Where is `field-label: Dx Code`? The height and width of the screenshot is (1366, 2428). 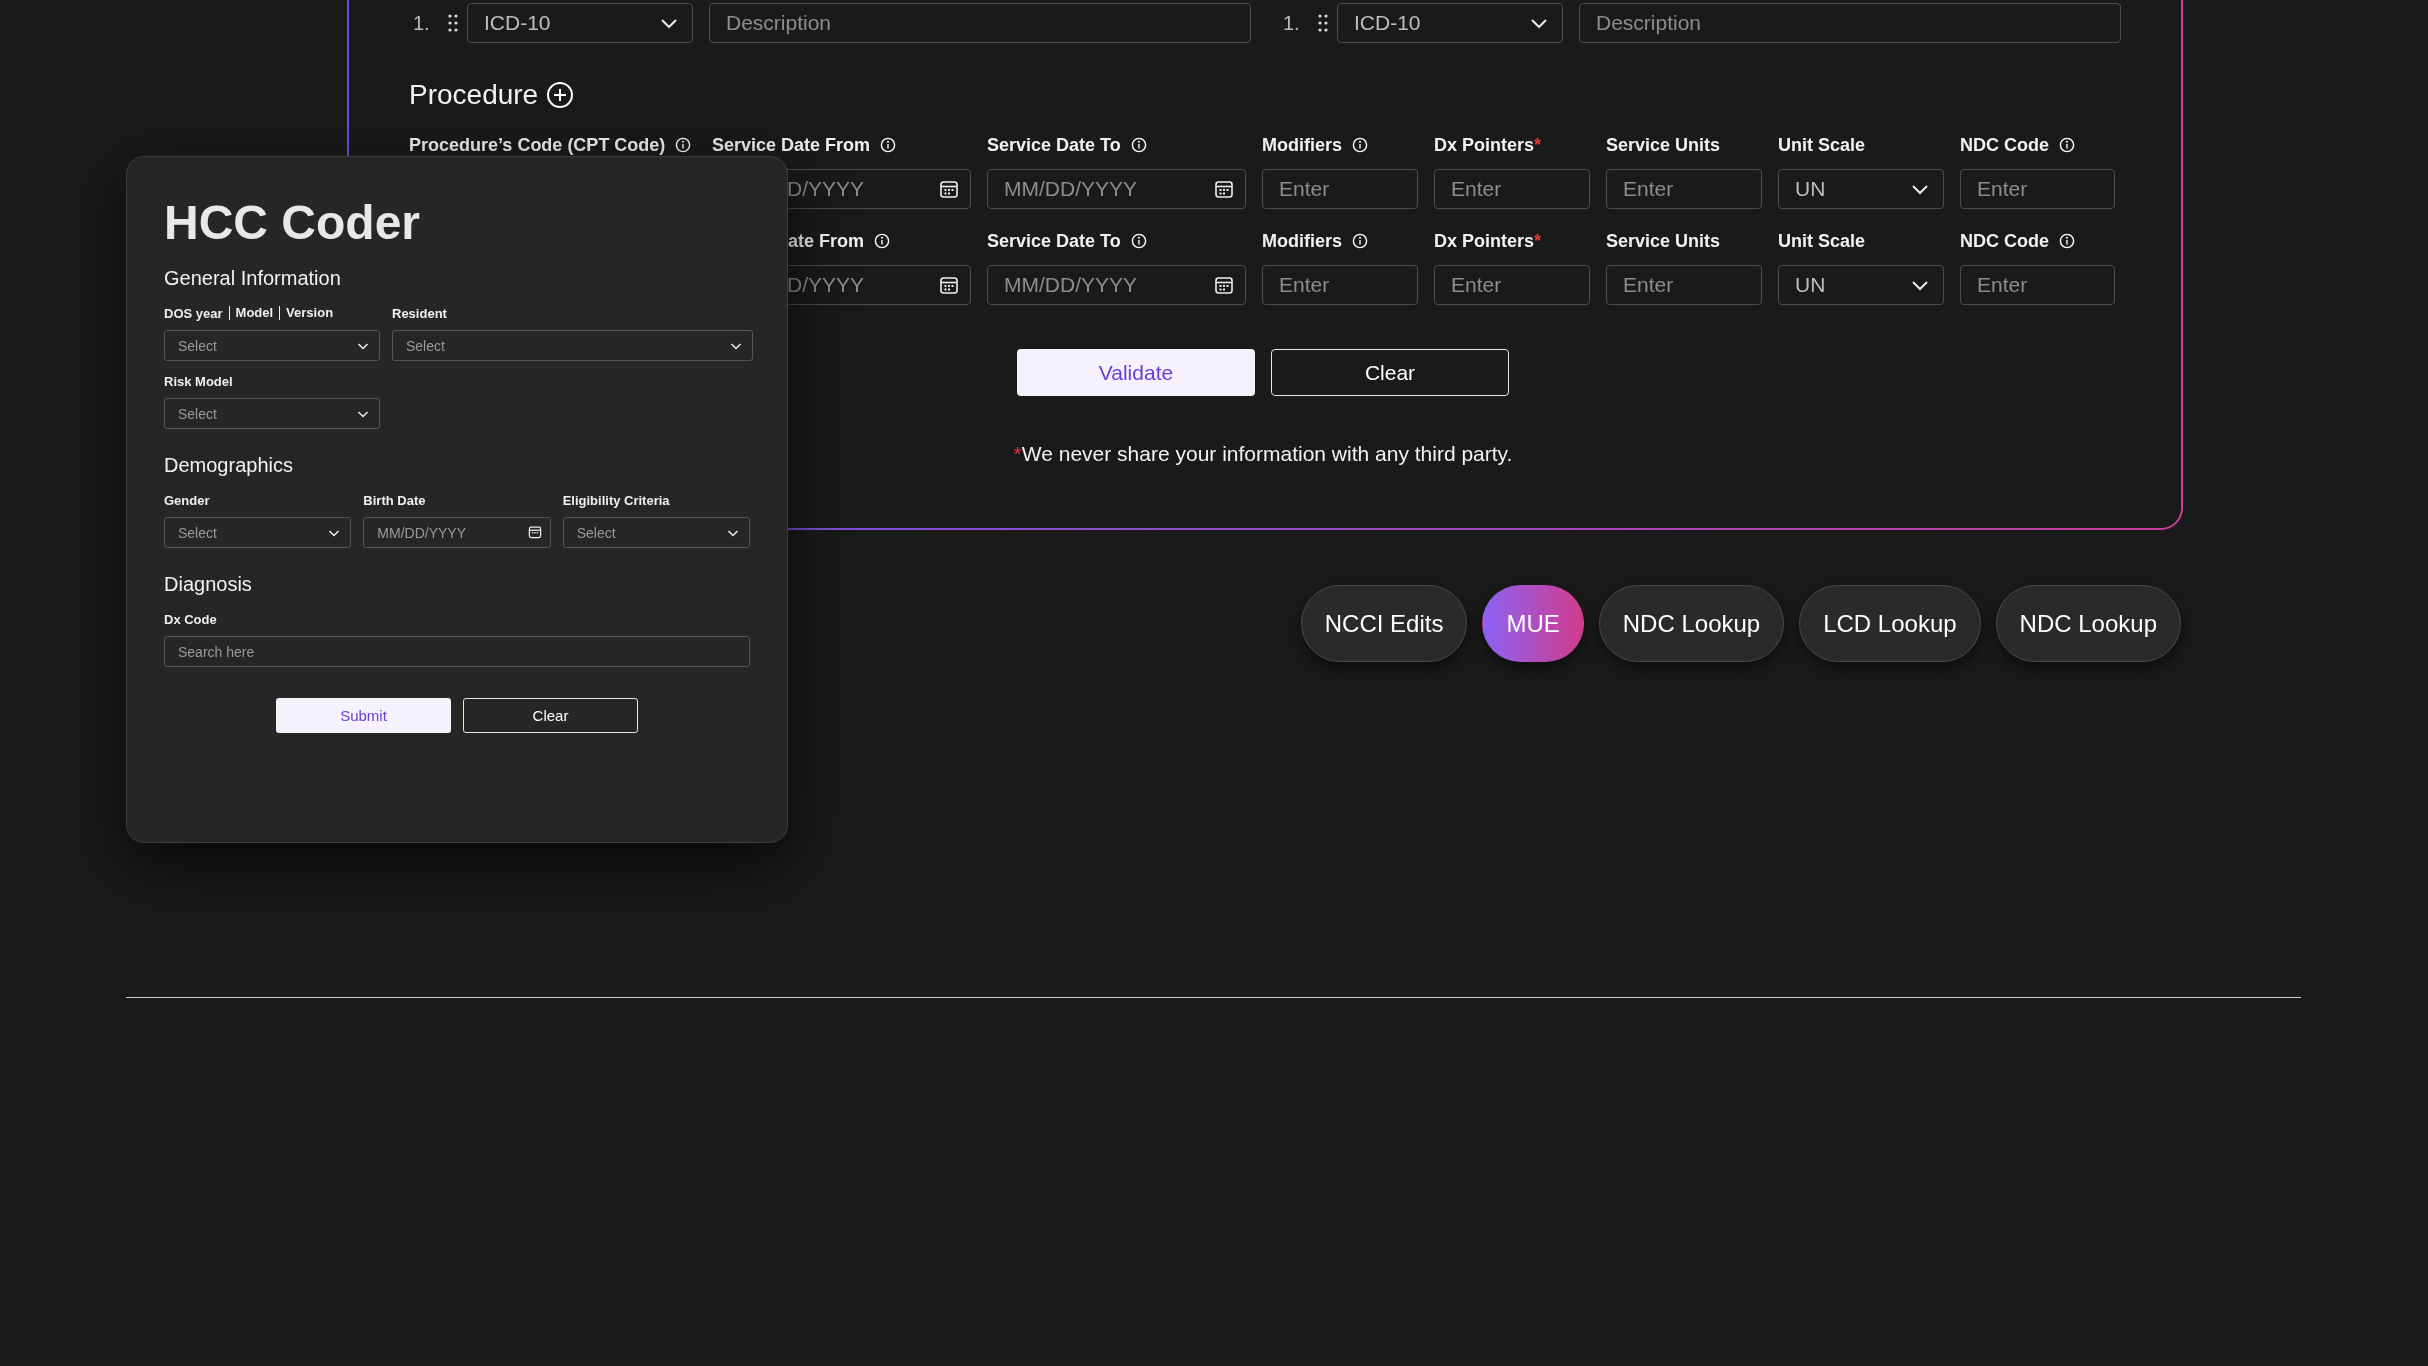
field-label: Dx Code is located at coordinates (190, 619).